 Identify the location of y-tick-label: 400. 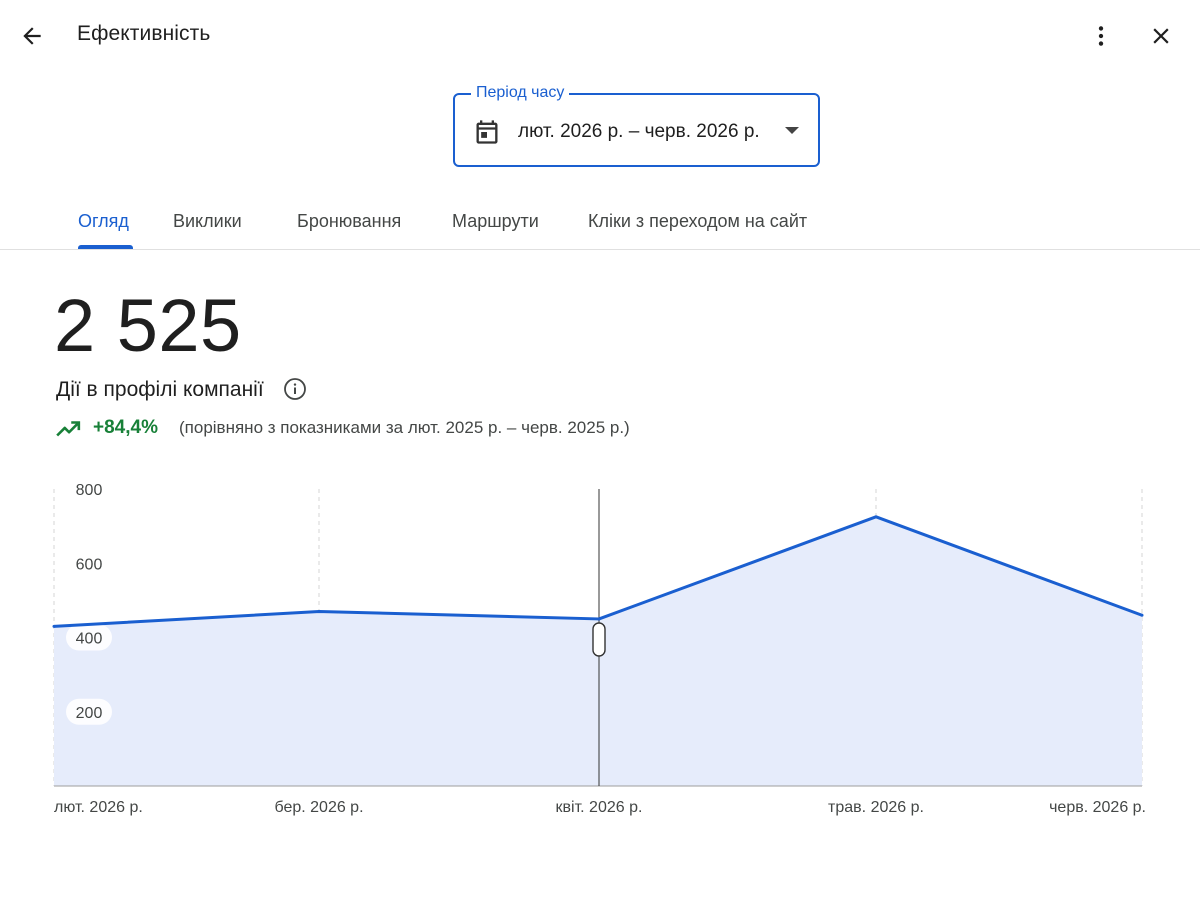
(89, 639).